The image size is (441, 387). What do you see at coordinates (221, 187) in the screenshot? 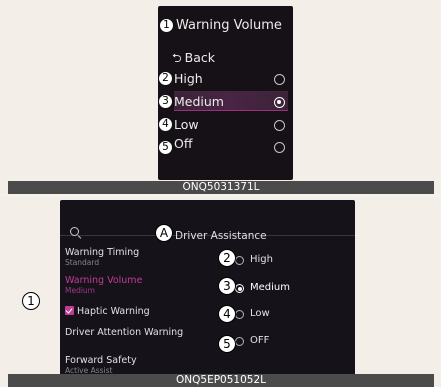
I see `figure-caption: ONQ5031371L` at bounding box center [221, 187].